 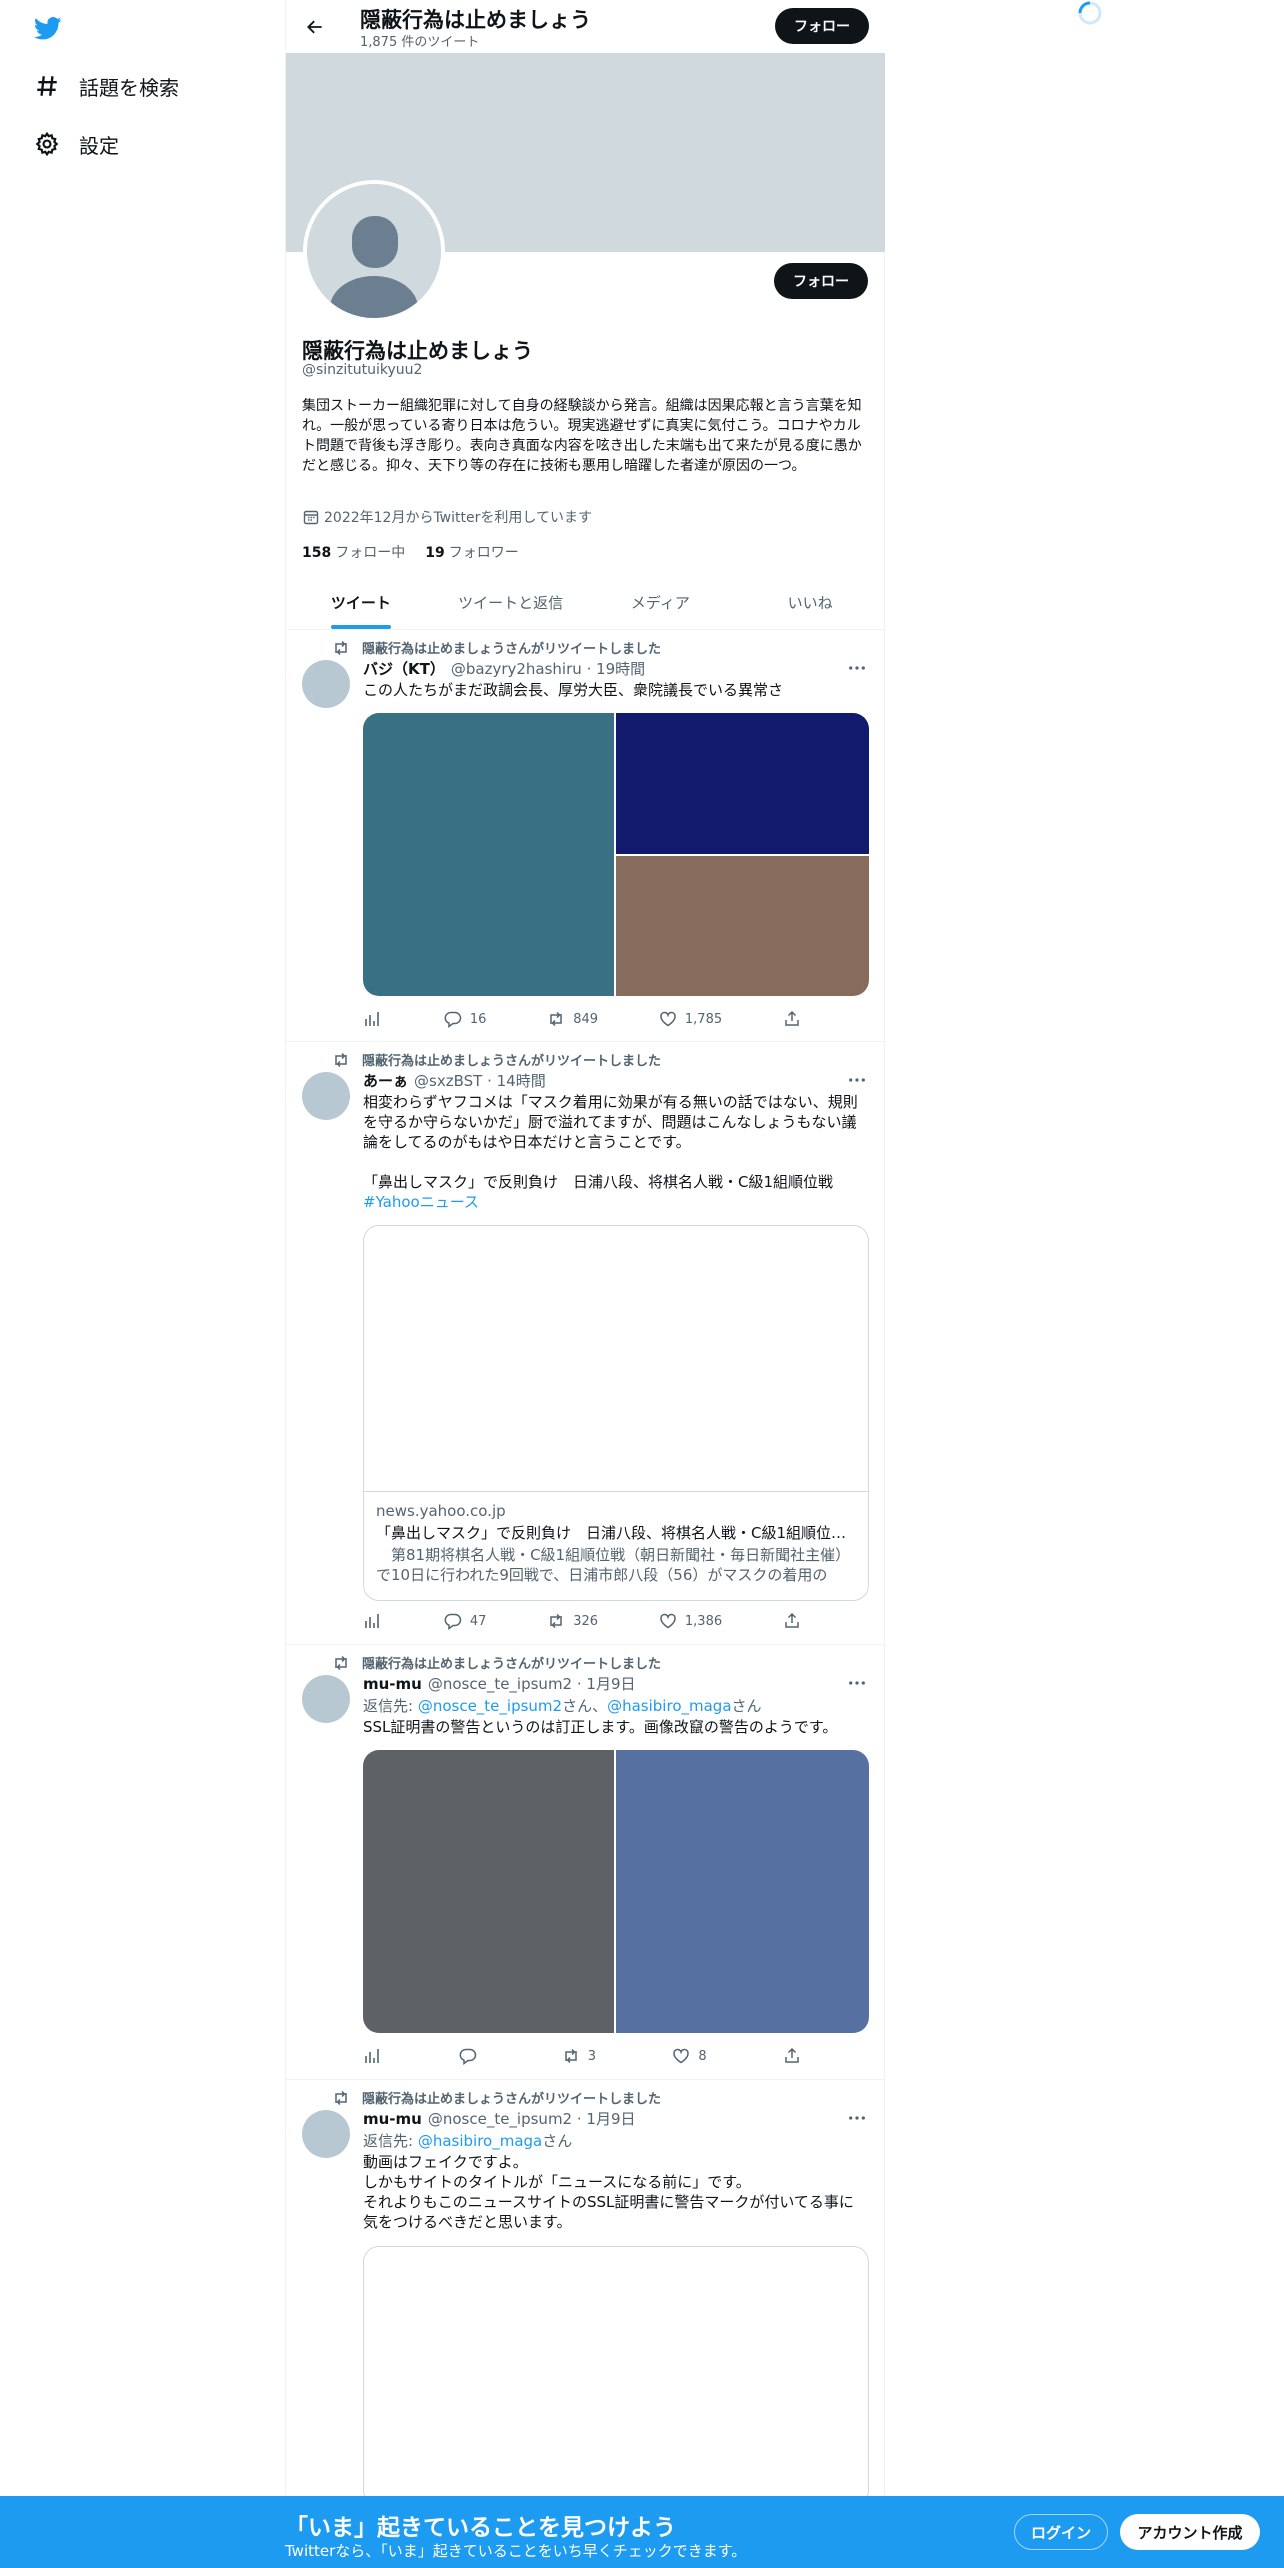 I want to click on hashtag-link: #Yahooニュース, so click(x=615, y=1202).